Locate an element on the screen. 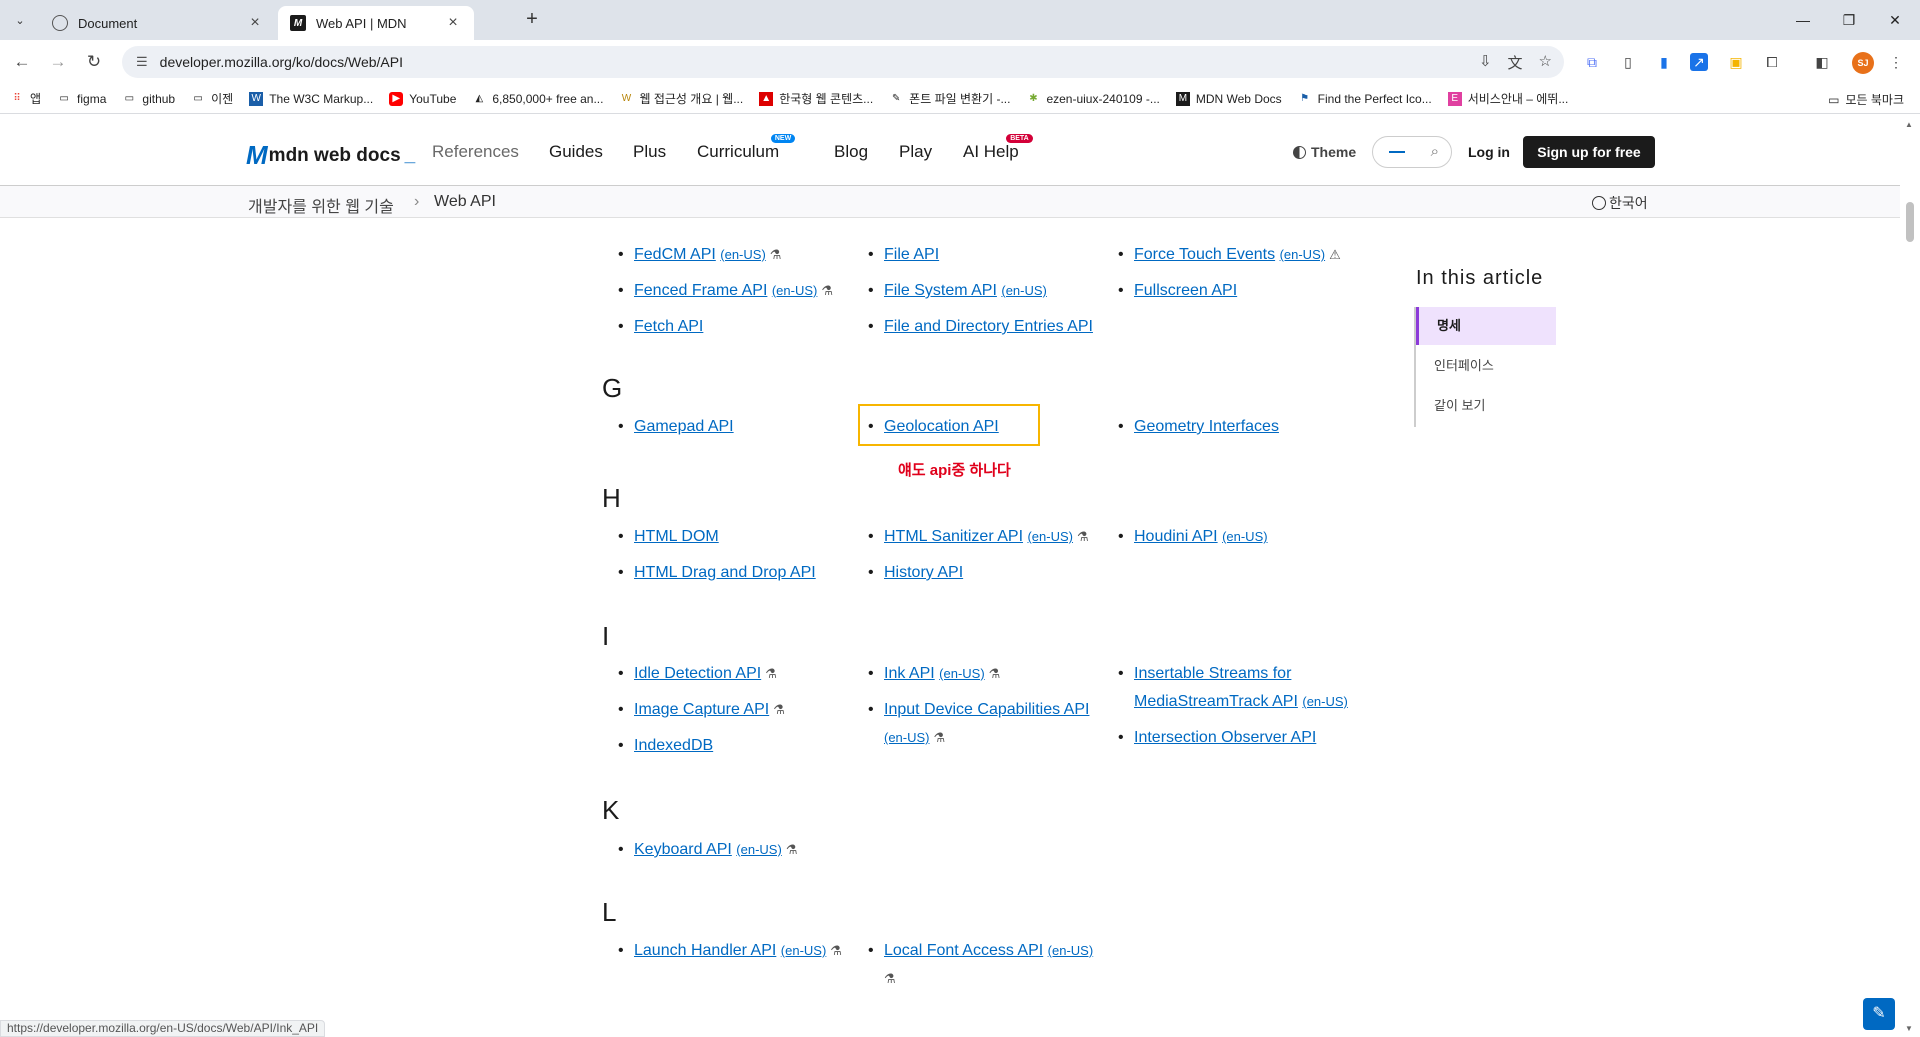 The image size is (1920, 1037). extension-icon: ▯ is located at coordinates (1628, 62).